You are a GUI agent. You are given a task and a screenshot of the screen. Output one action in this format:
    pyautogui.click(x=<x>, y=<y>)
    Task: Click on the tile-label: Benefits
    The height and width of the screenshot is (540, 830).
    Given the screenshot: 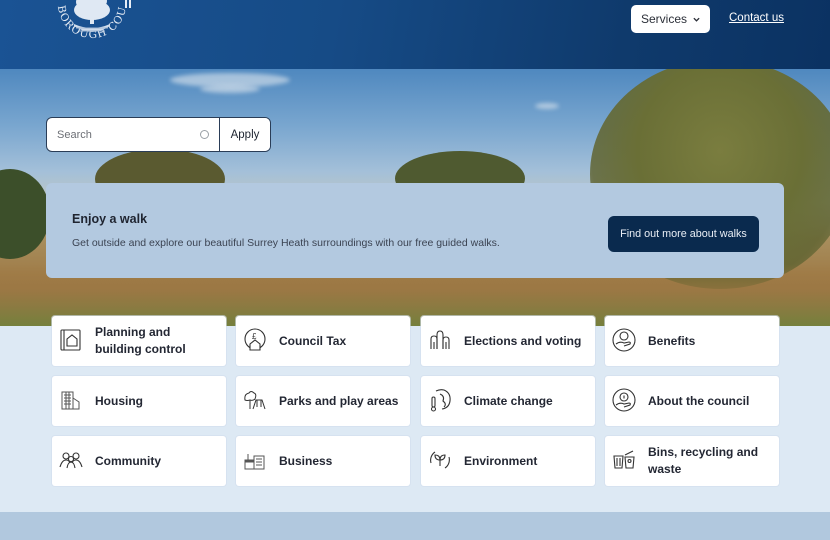 What is the action you would take?
    pyautogui.click(x=672, y=341)
    